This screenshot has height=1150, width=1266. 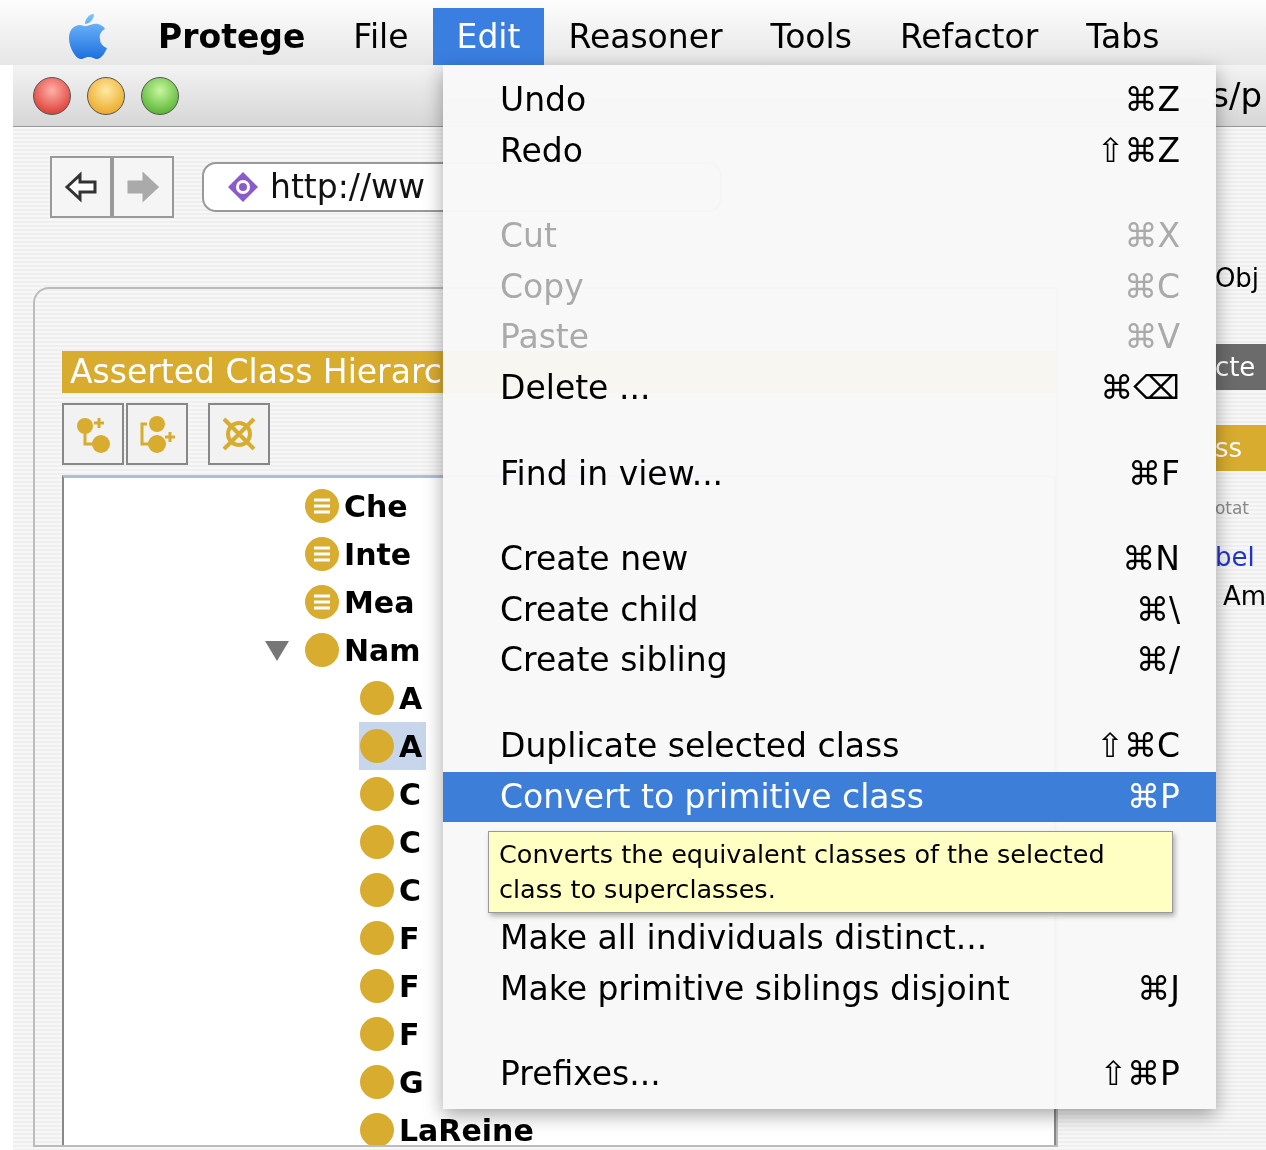 I want to click on zoom-button, so click(x=160, y=95).